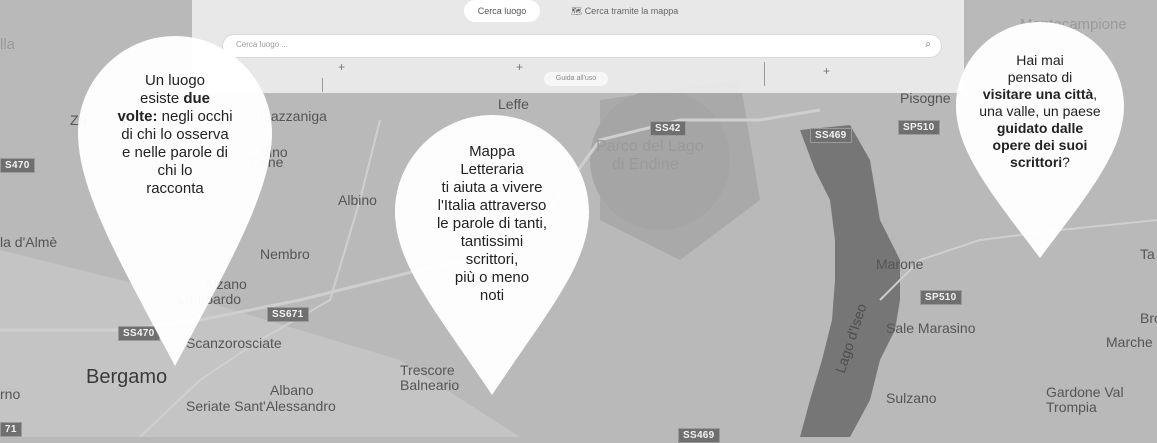 This screenshot has height=443, width=1157. Describe the element at coordinates (261, 406) in the screenshot. I see `place-label: Seriate Sant'Alessandro` at that location.